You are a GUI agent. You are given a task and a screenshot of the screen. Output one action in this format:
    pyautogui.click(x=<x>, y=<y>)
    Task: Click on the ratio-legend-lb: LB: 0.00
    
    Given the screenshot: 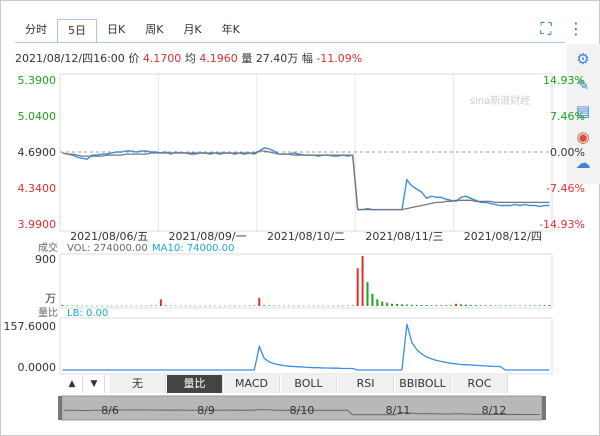 What is the action you would take?
    pyautogui.click(x=87, y=313)
    